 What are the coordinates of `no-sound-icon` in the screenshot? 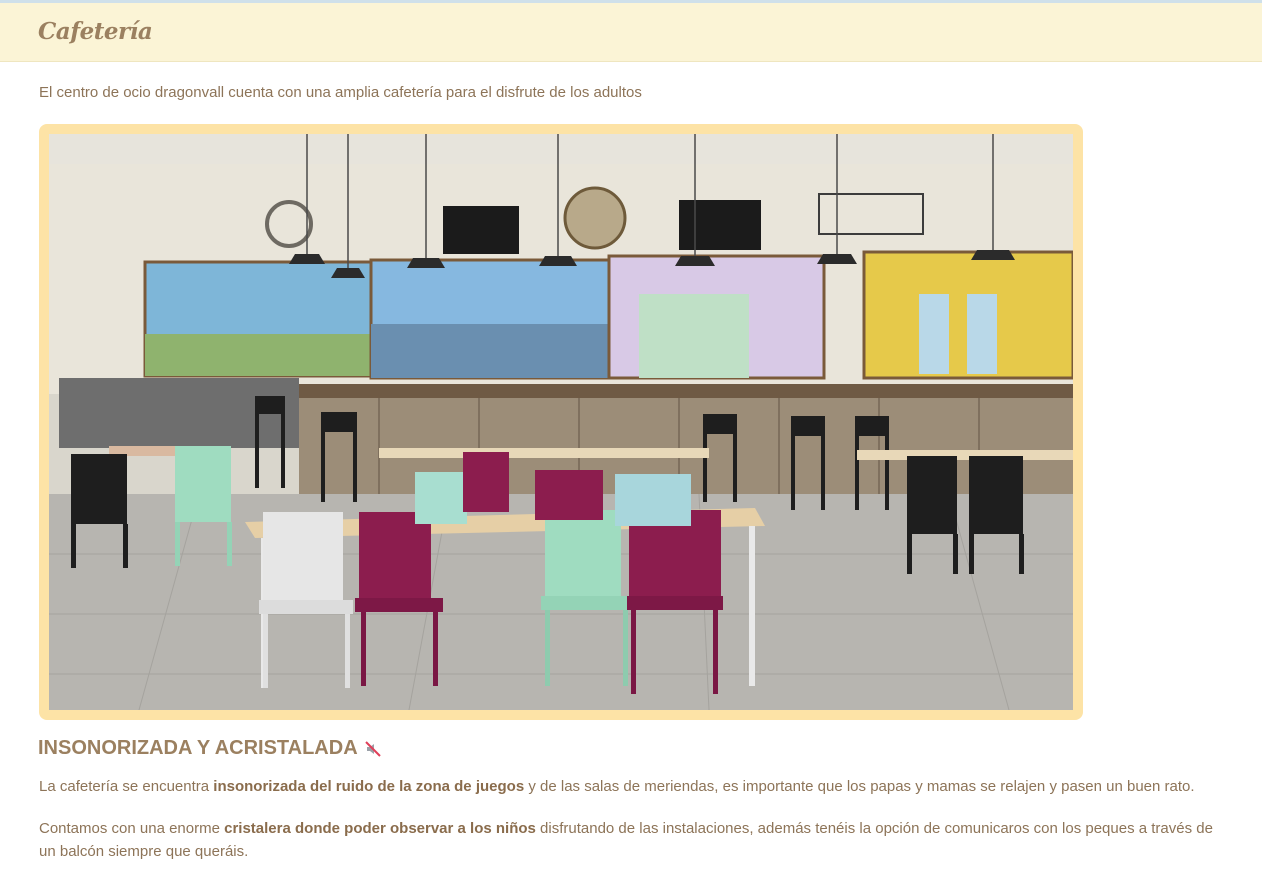 It's located at (373, 749).